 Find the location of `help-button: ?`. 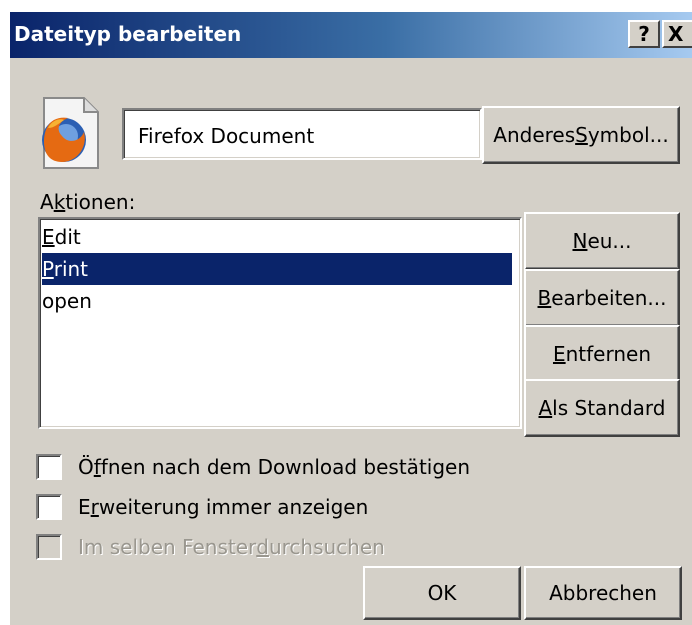

help-button: ? is located at coordinates (644, 34).